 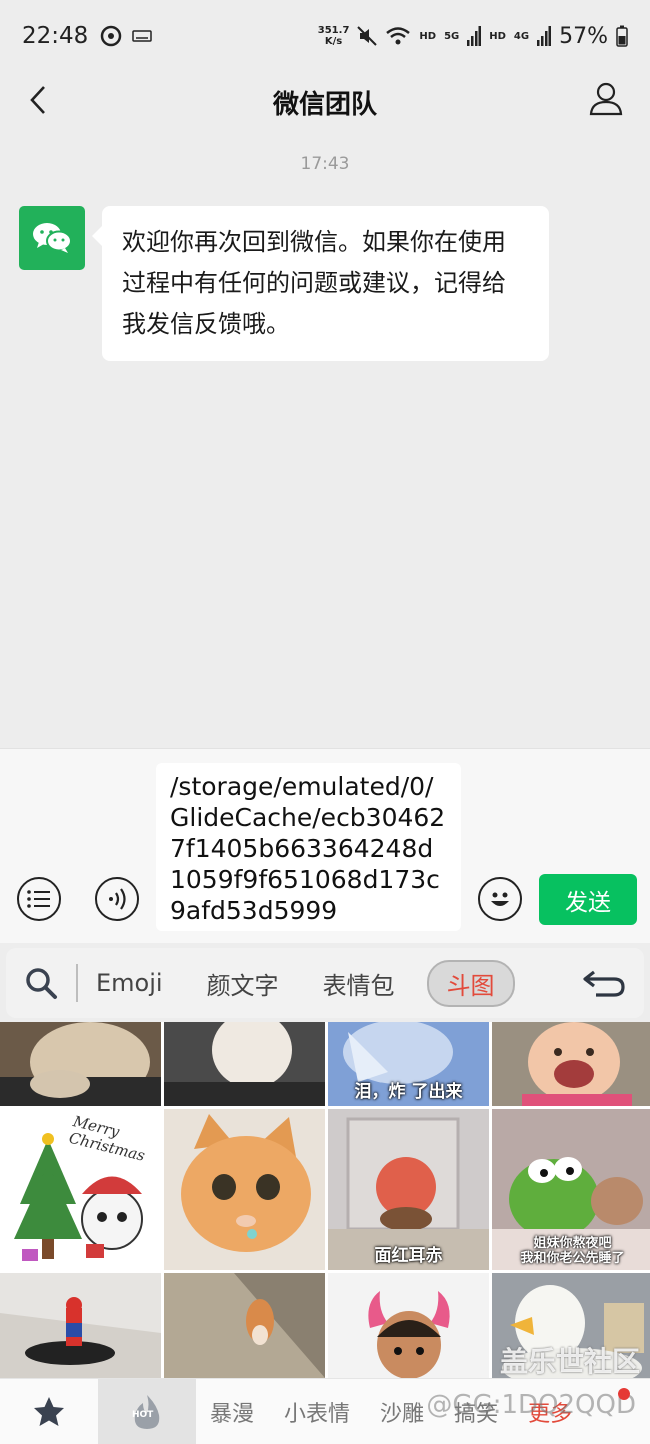 What do you see at coordinates (80, 1189) in the screenshot?
I see `sticker-merry-christmas: Merry Christmas` at bounding box center [80, 1189].